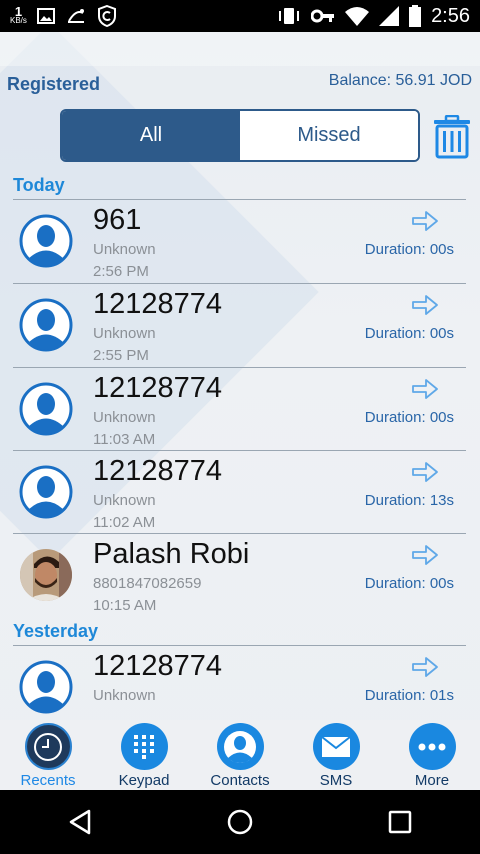 Image resolution: width=480 pixels, height=854 pixels. Describe the element at coordinates (48, 780) in the screenshot. I see `tab-label: Recents` at that location.